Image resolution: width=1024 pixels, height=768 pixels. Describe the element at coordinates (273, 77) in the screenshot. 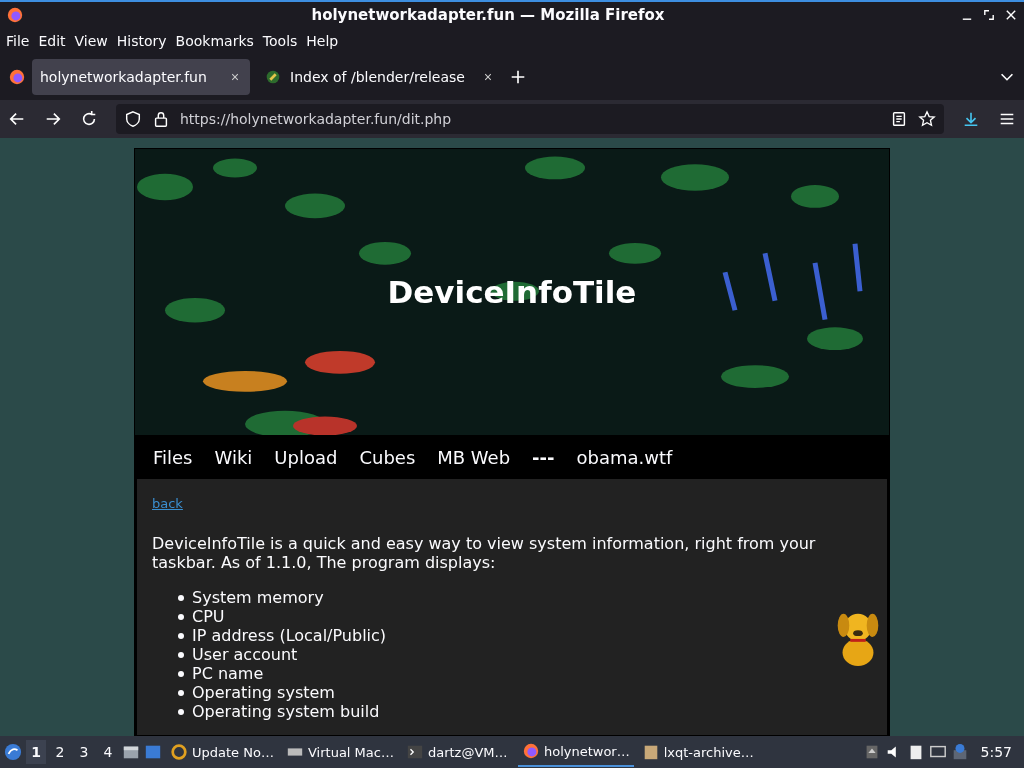

I see `favicon-icon` at that location.